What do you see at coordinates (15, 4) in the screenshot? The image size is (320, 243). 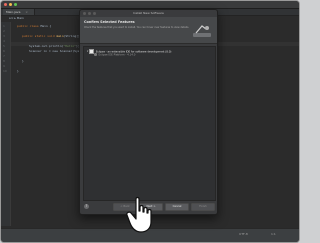 I see `maximize-window-button` at bounding box center [15, 4].